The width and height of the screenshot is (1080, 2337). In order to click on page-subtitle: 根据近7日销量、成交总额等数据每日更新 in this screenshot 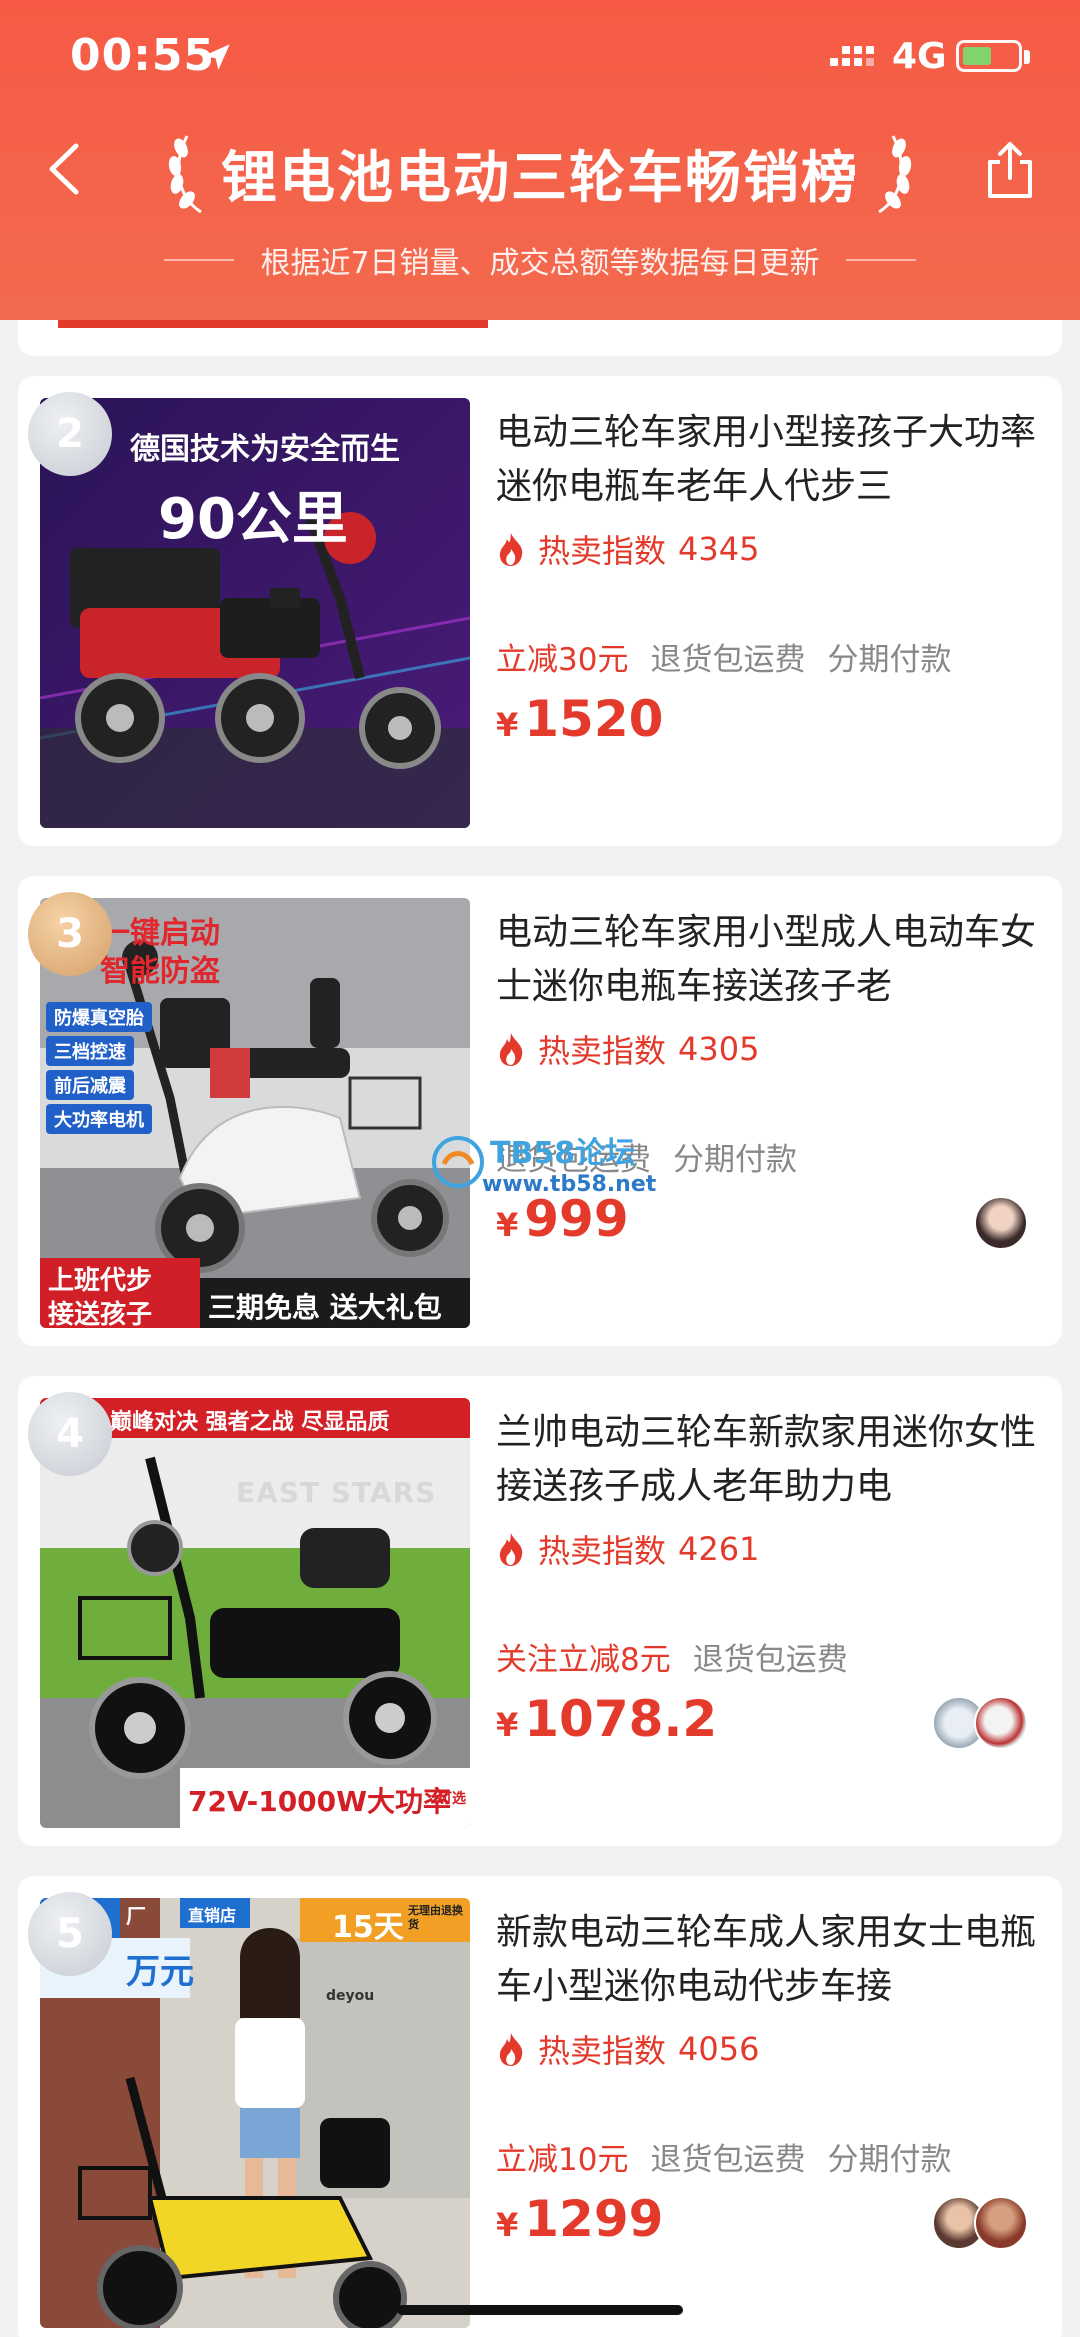, I will do `click(540, 263)`.